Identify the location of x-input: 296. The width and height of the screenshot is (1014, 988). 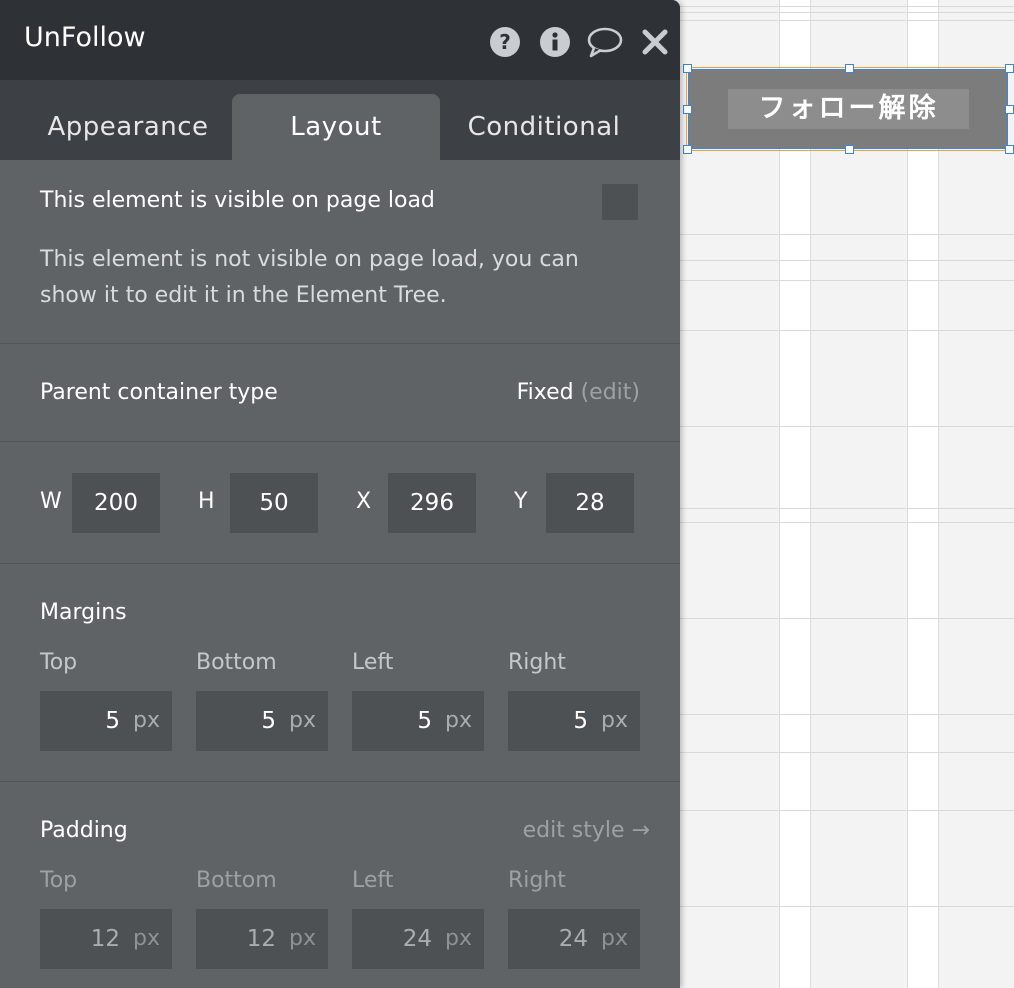
(432, 503).